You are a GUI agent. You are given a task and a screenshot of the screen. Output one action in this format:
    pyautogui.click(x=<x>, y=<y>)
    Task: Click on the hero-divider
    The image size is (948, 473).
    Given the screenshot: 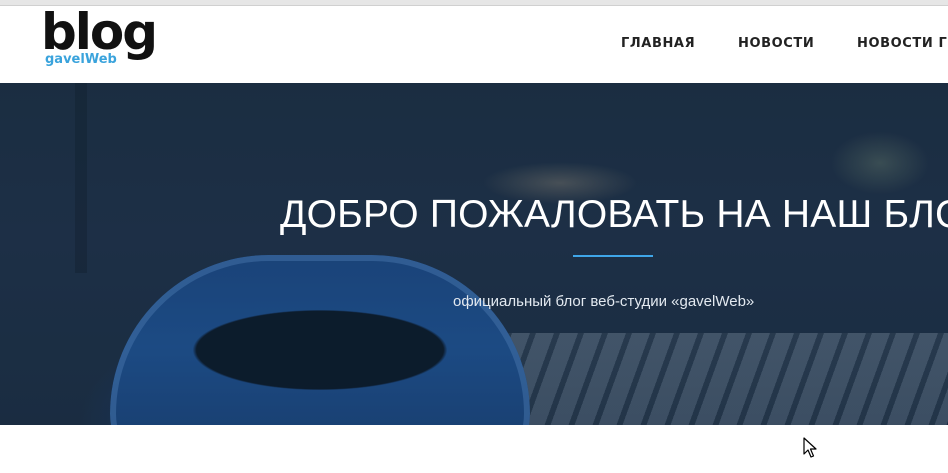 What is the action you would take?
    pyautogui.click(x=613, y=256)
    